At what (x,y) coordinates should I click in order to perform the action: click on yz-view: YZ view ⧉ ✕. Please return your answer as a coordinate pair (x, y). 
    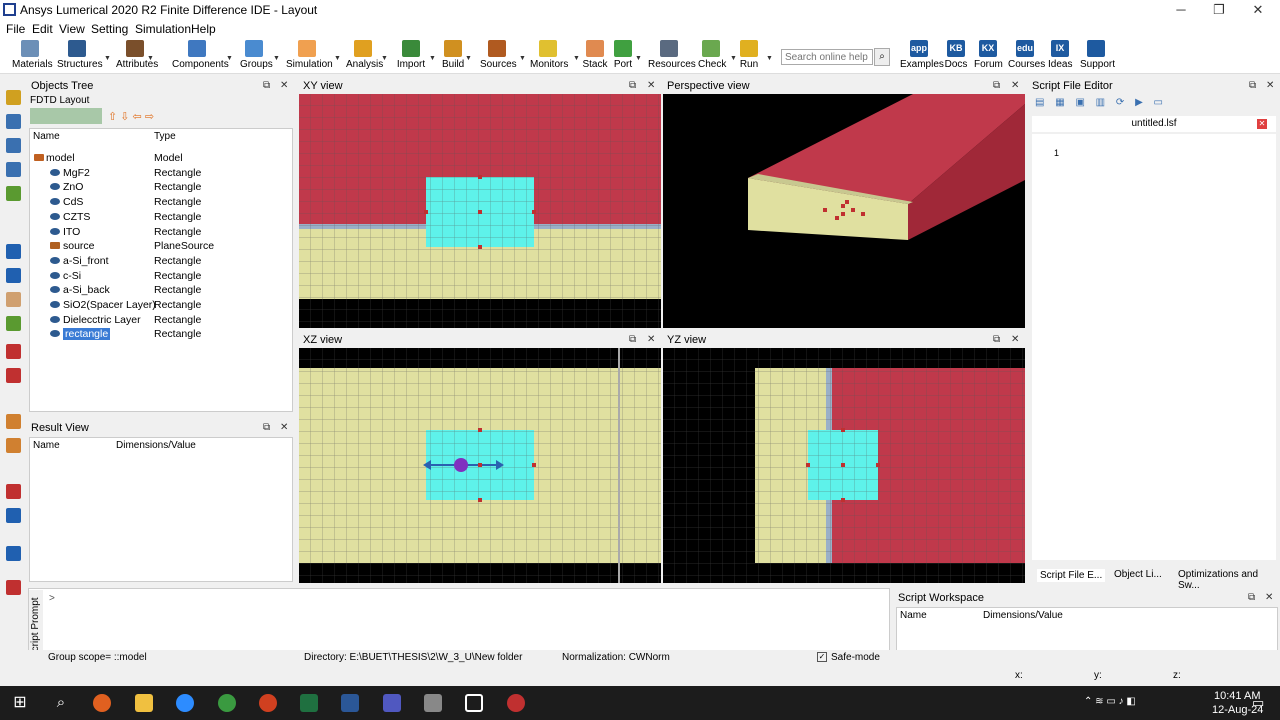
    Looking at the image, I should click on (844, 457).